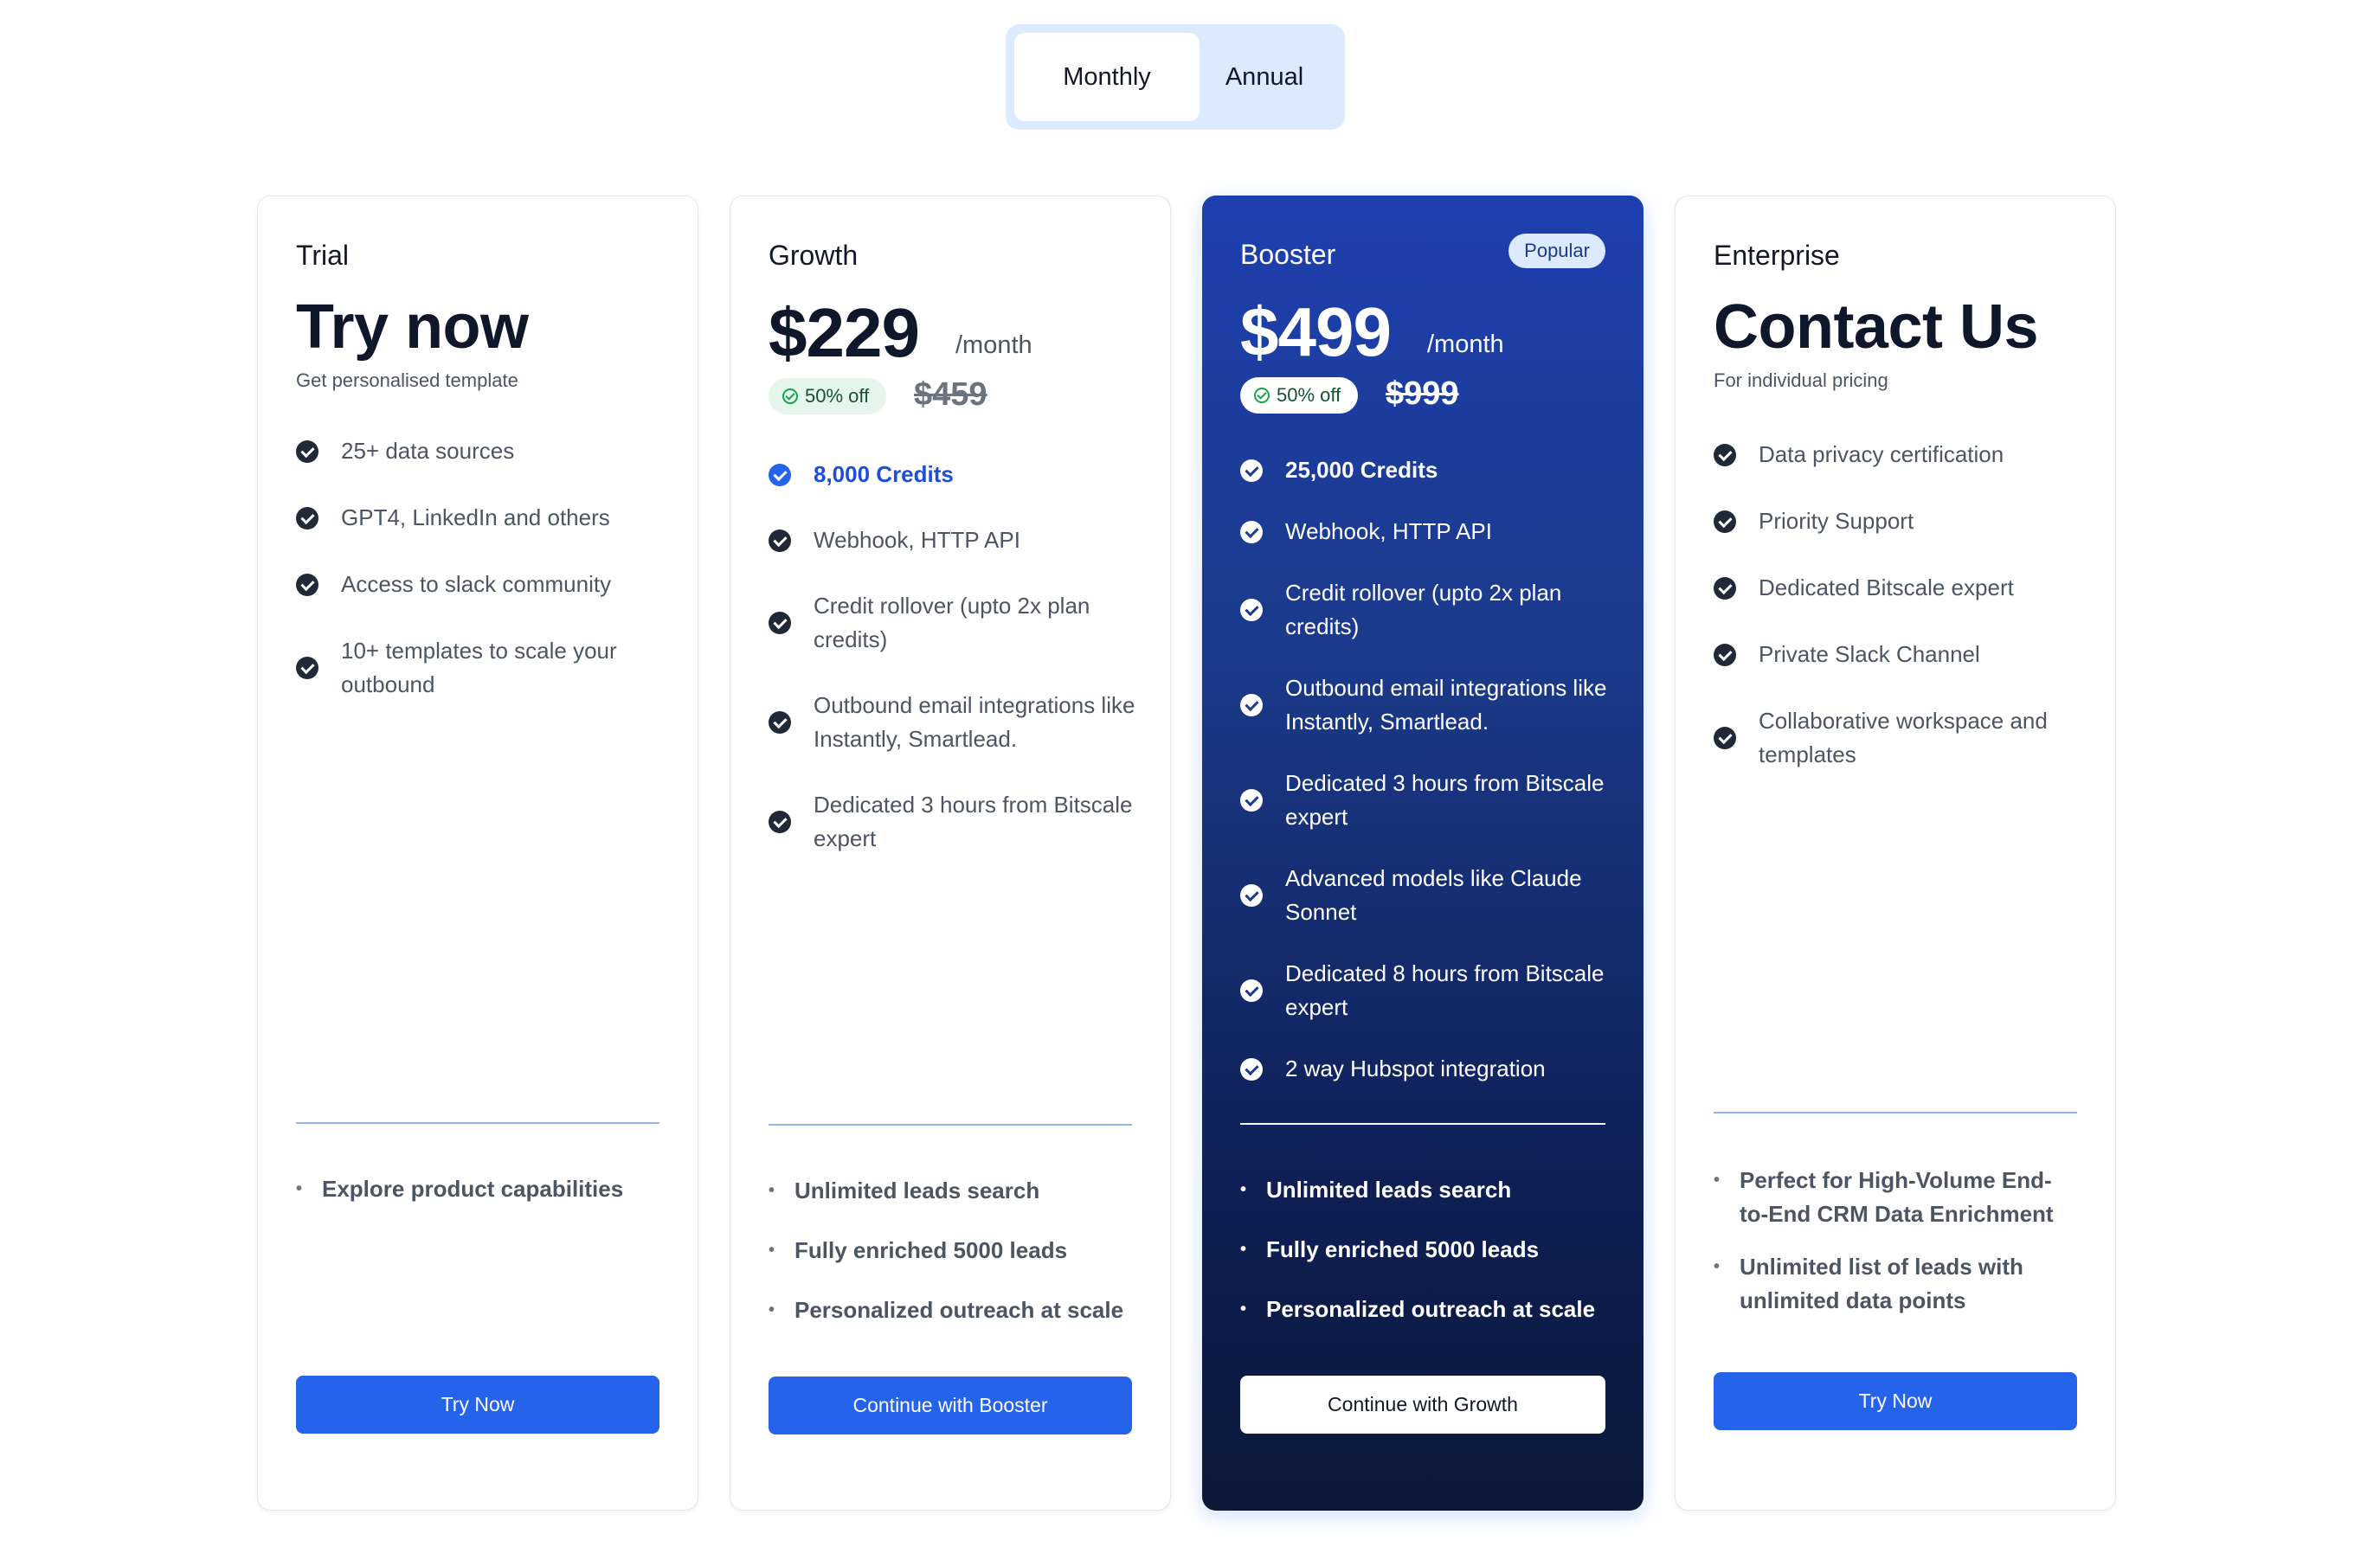  I want to click on feature-item: Dedicated 3 hours from Bitscale expert, so click(956, 822).